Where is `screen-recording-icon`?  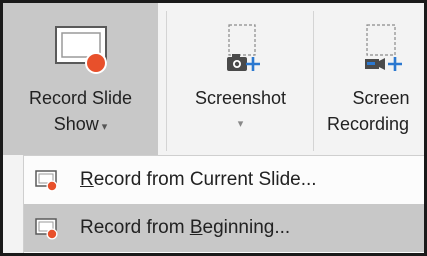 screen-recording-icon is located at coordinates (381, 49).